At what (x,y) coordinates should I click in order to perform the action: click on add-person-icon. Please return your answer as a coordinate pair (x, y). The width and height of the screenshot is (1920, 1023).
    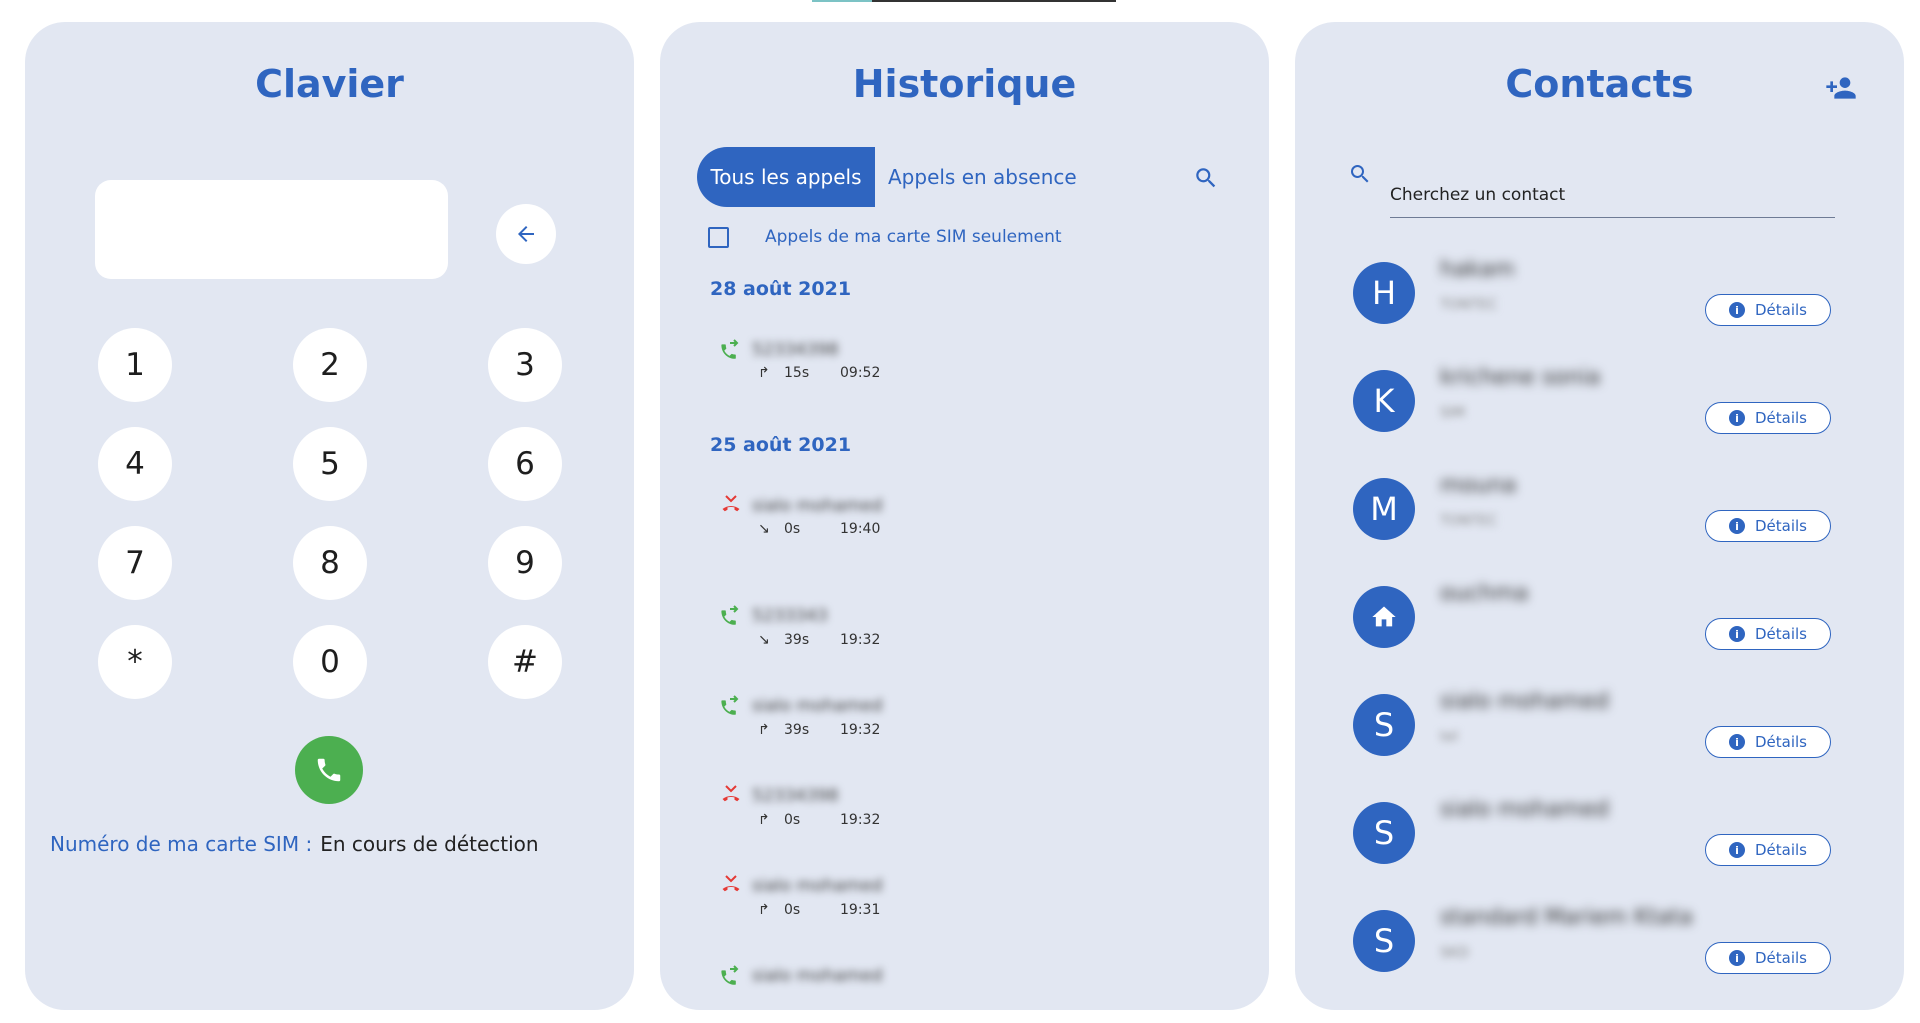
    Looking at the image, I should click on (1841, 88).